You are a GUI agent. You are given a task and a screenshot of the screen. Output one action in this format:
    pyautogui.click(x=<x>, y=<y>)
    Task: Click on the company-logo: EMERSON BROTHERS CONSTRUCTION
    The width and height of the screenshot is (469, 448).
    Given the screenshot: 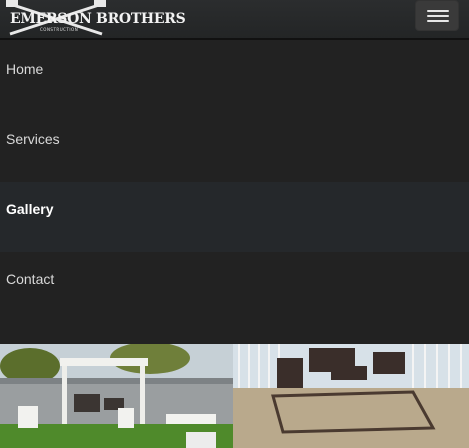 What is the action you would take?
    pyautogui.click(x=96, y=19)
    